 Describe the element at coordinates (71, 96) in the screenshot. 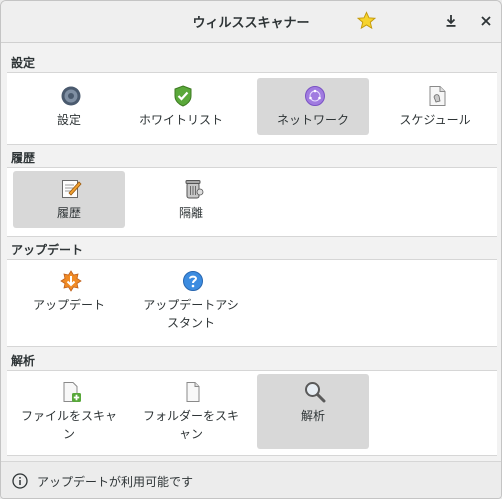

I see `gear-icon` at that location.